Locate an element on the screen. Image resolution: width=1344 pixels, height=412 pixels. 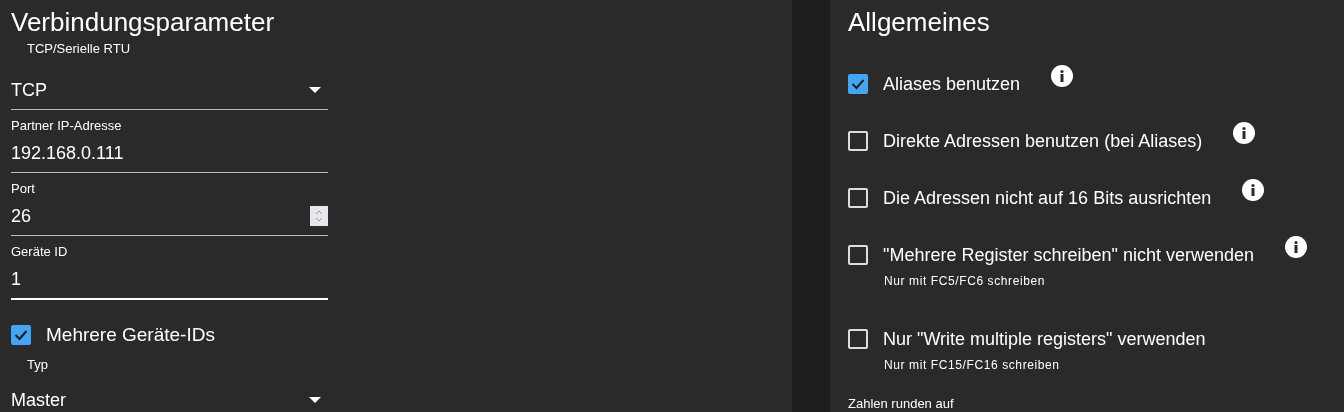
field-label: Partner IP-Adresse is located at coordinates (66, 126).